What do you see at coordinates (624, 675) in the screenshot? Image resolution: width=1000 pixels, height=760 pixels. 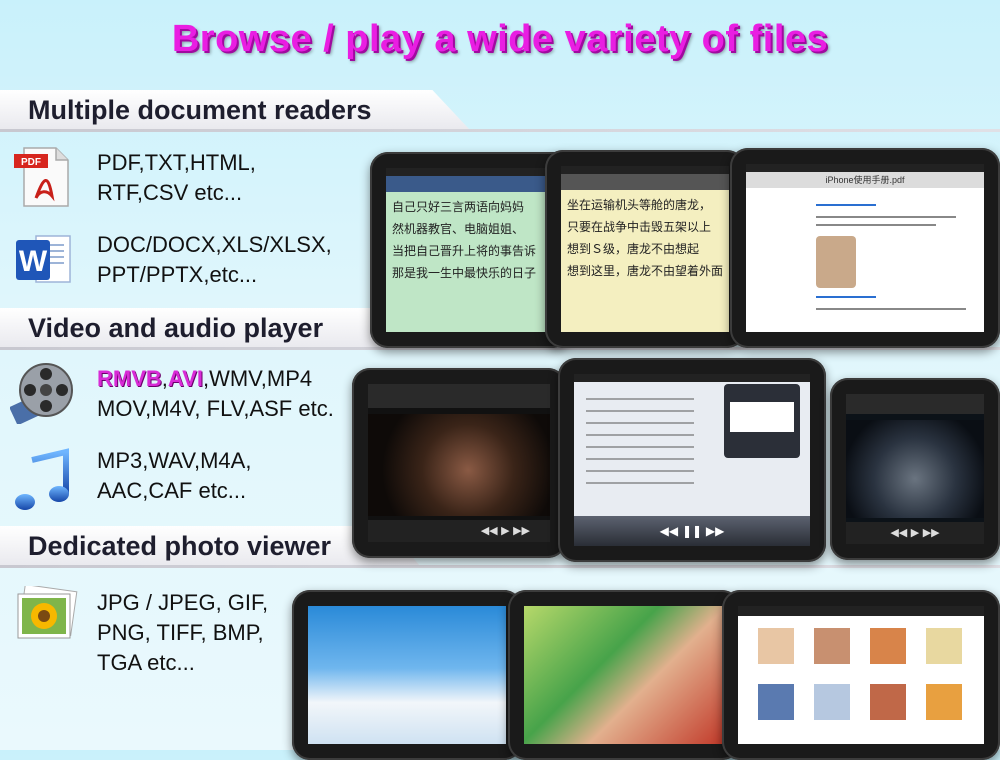 I see `tablet-photo-anime` at bounding box center [624, 675].